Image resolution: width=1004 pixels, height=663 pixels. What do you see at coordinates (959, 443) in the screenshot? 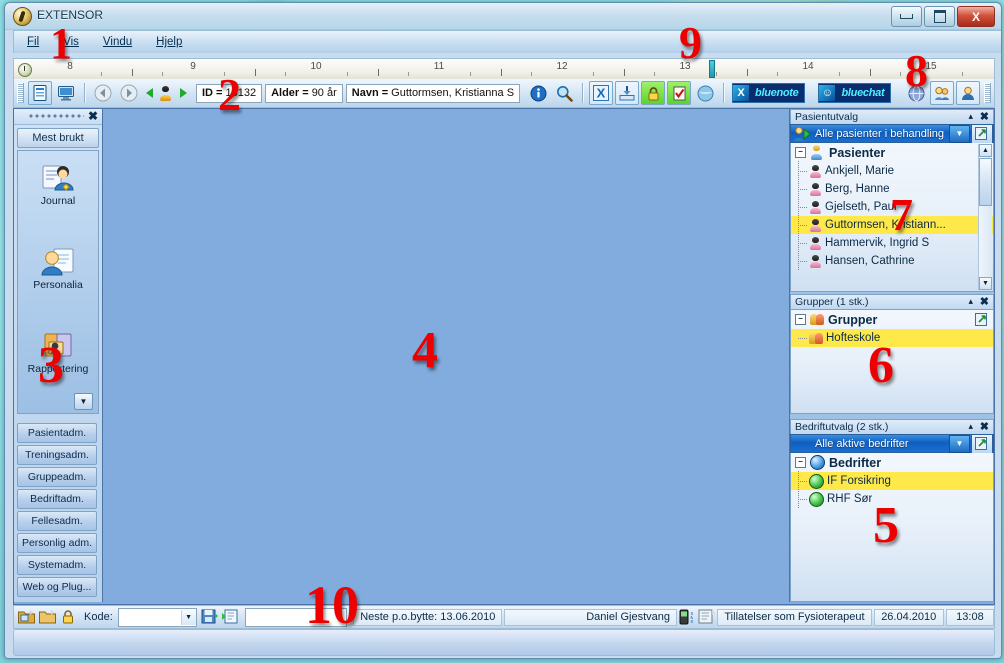
I see `company-filter-chevron-down-icon: ▼` at bounding box center [959, 443].